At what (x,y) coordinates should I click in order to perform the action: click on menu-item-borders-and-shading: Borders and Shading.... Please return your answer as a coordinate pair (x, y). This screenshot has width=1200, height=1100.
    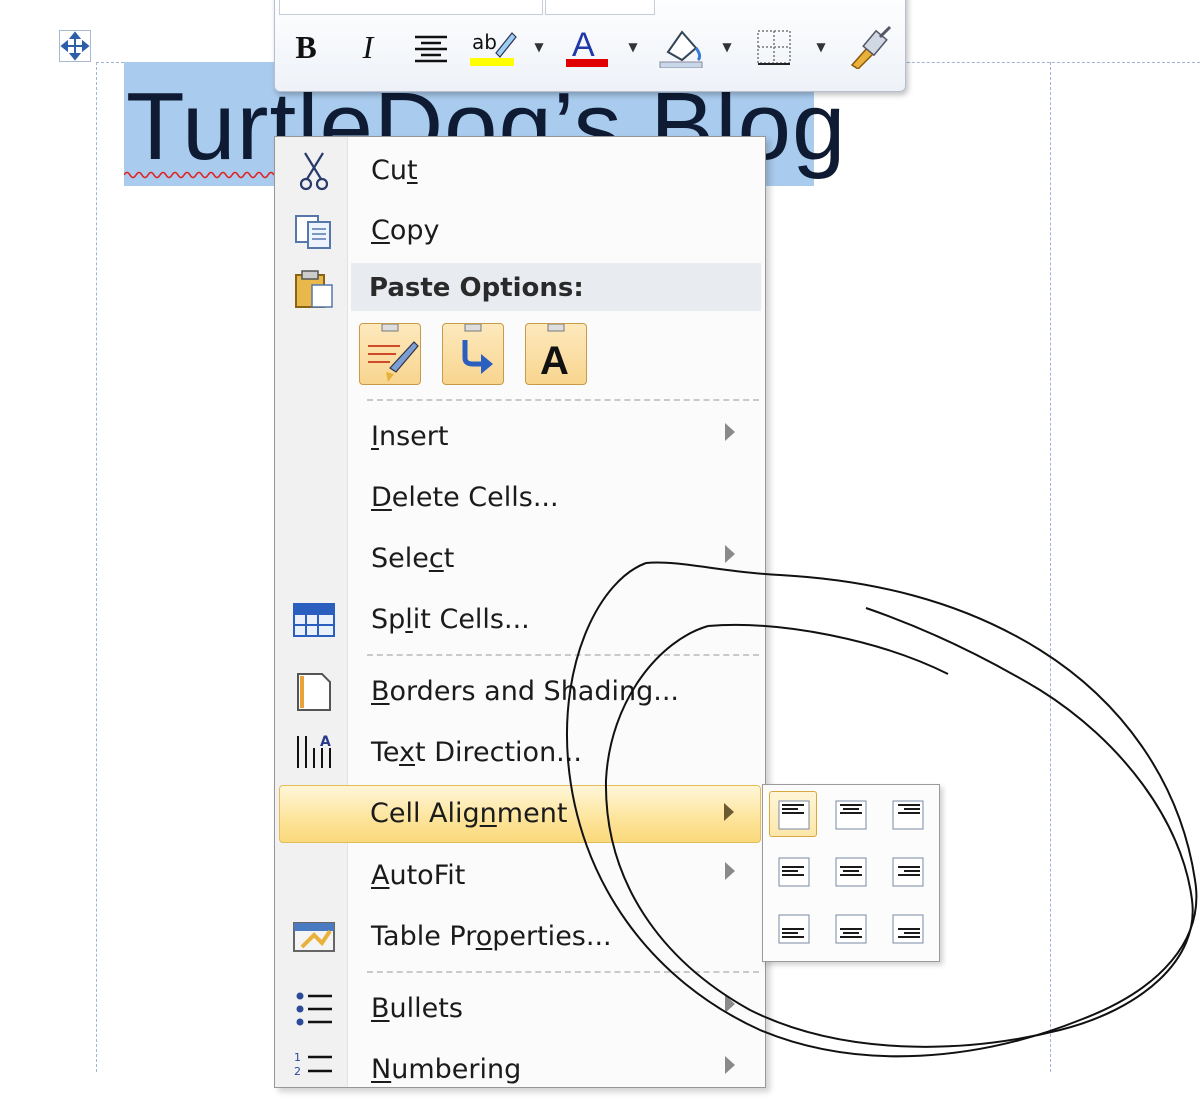
    Looking at the image, I should click on (520, 692).